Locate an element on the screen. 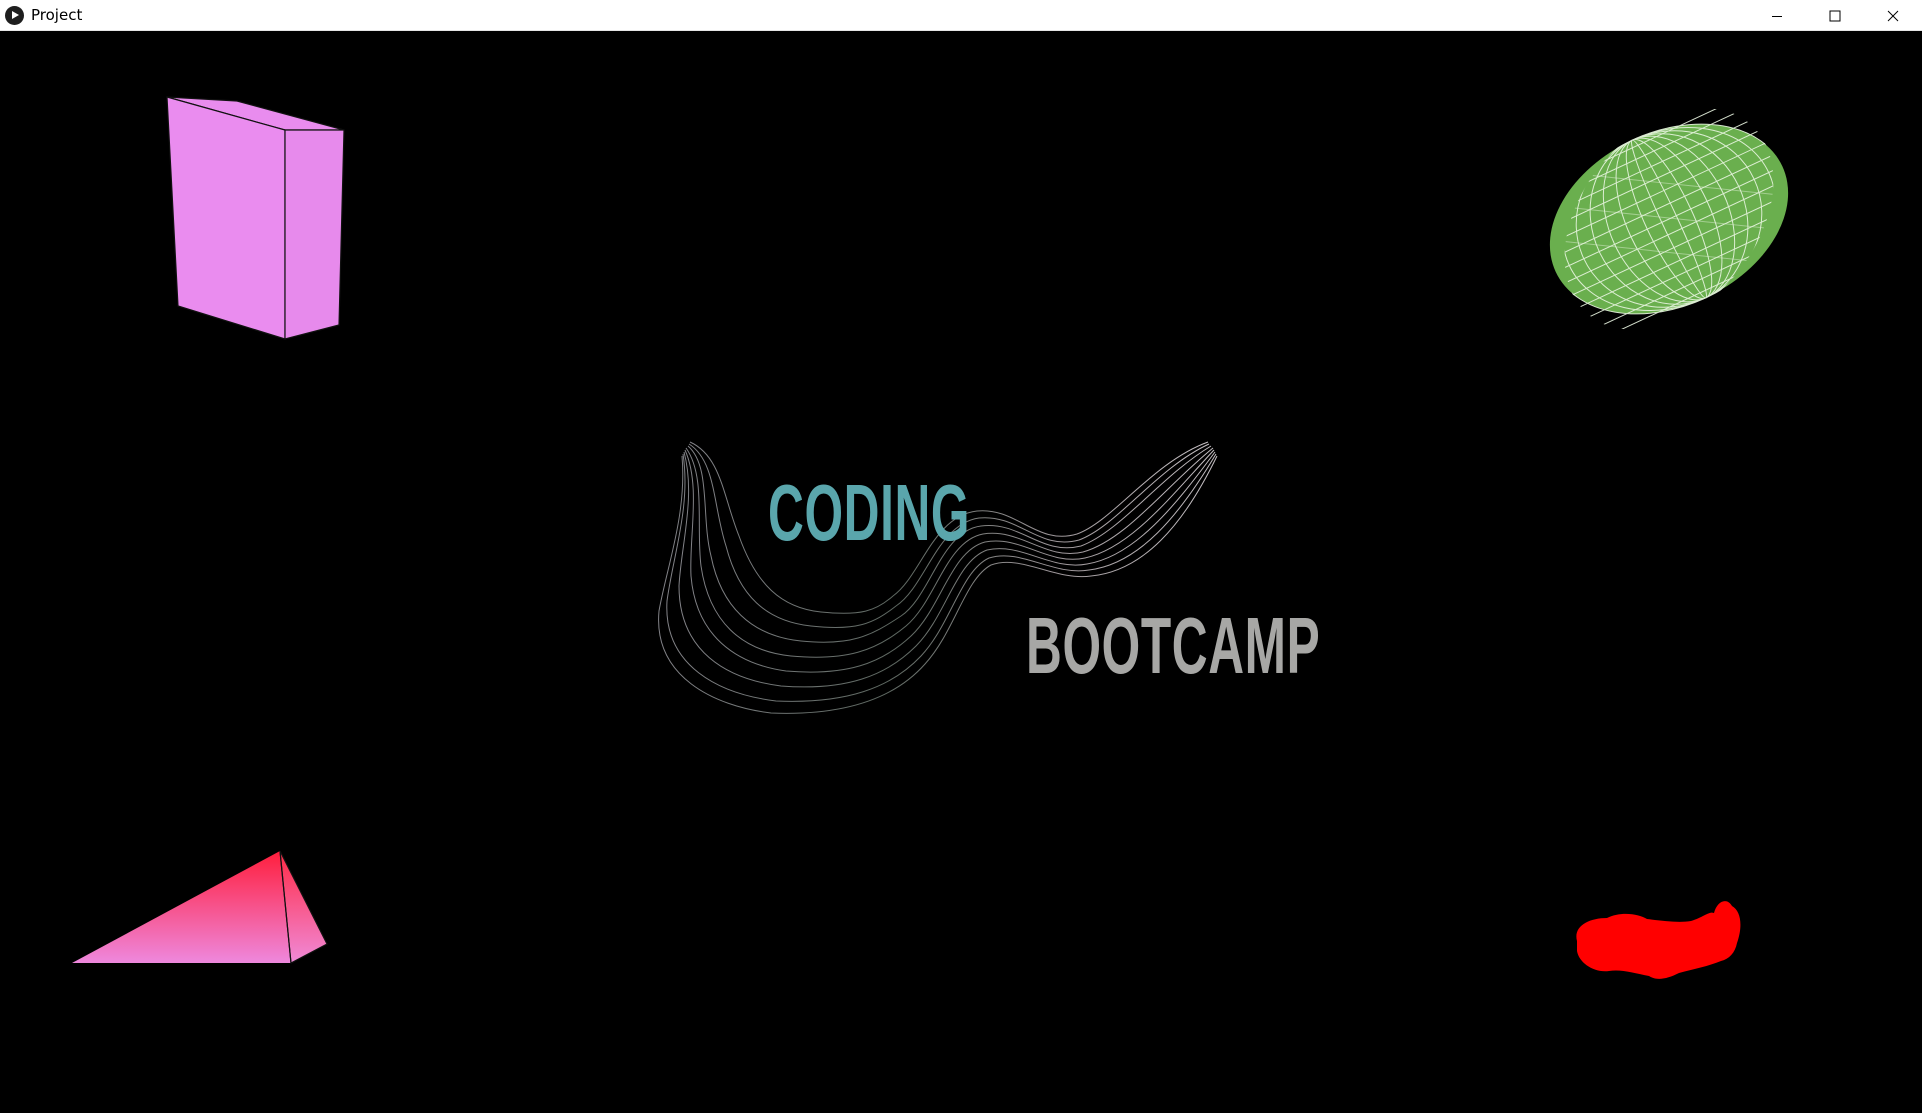  pink-box-shape is located at coordinates (255, 218).